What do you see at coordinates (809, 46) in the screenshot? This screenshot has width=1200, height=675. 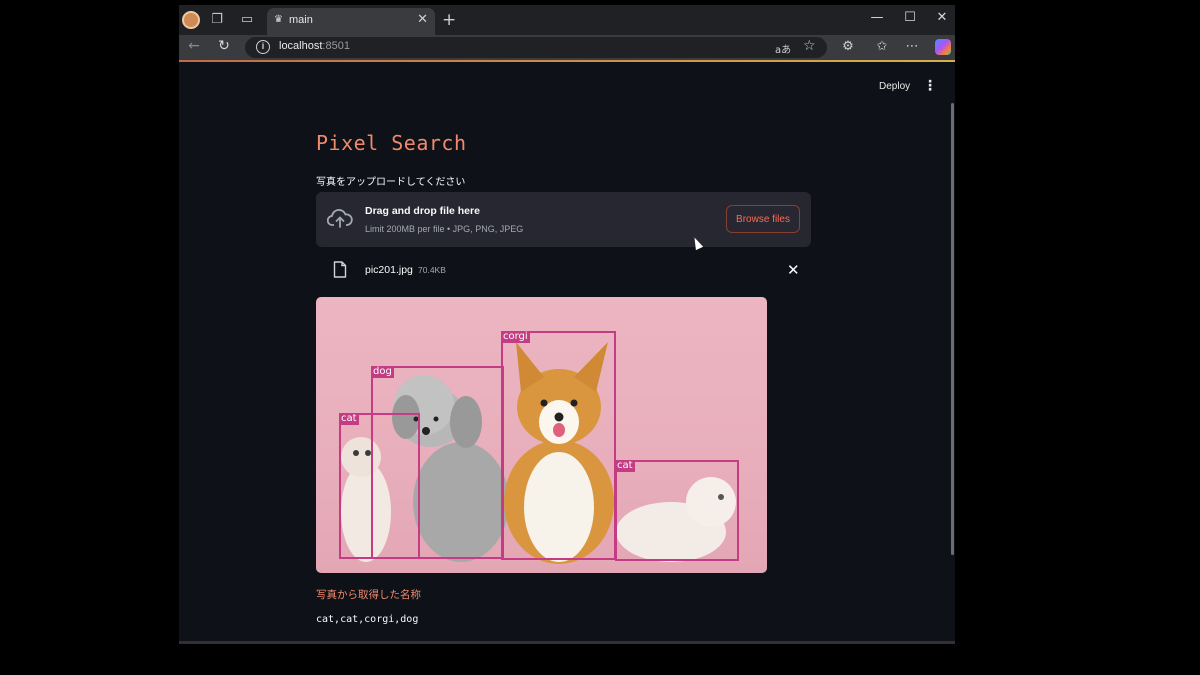 I see `favorite-star-icon: ☆` at bounding box center [809, 46].